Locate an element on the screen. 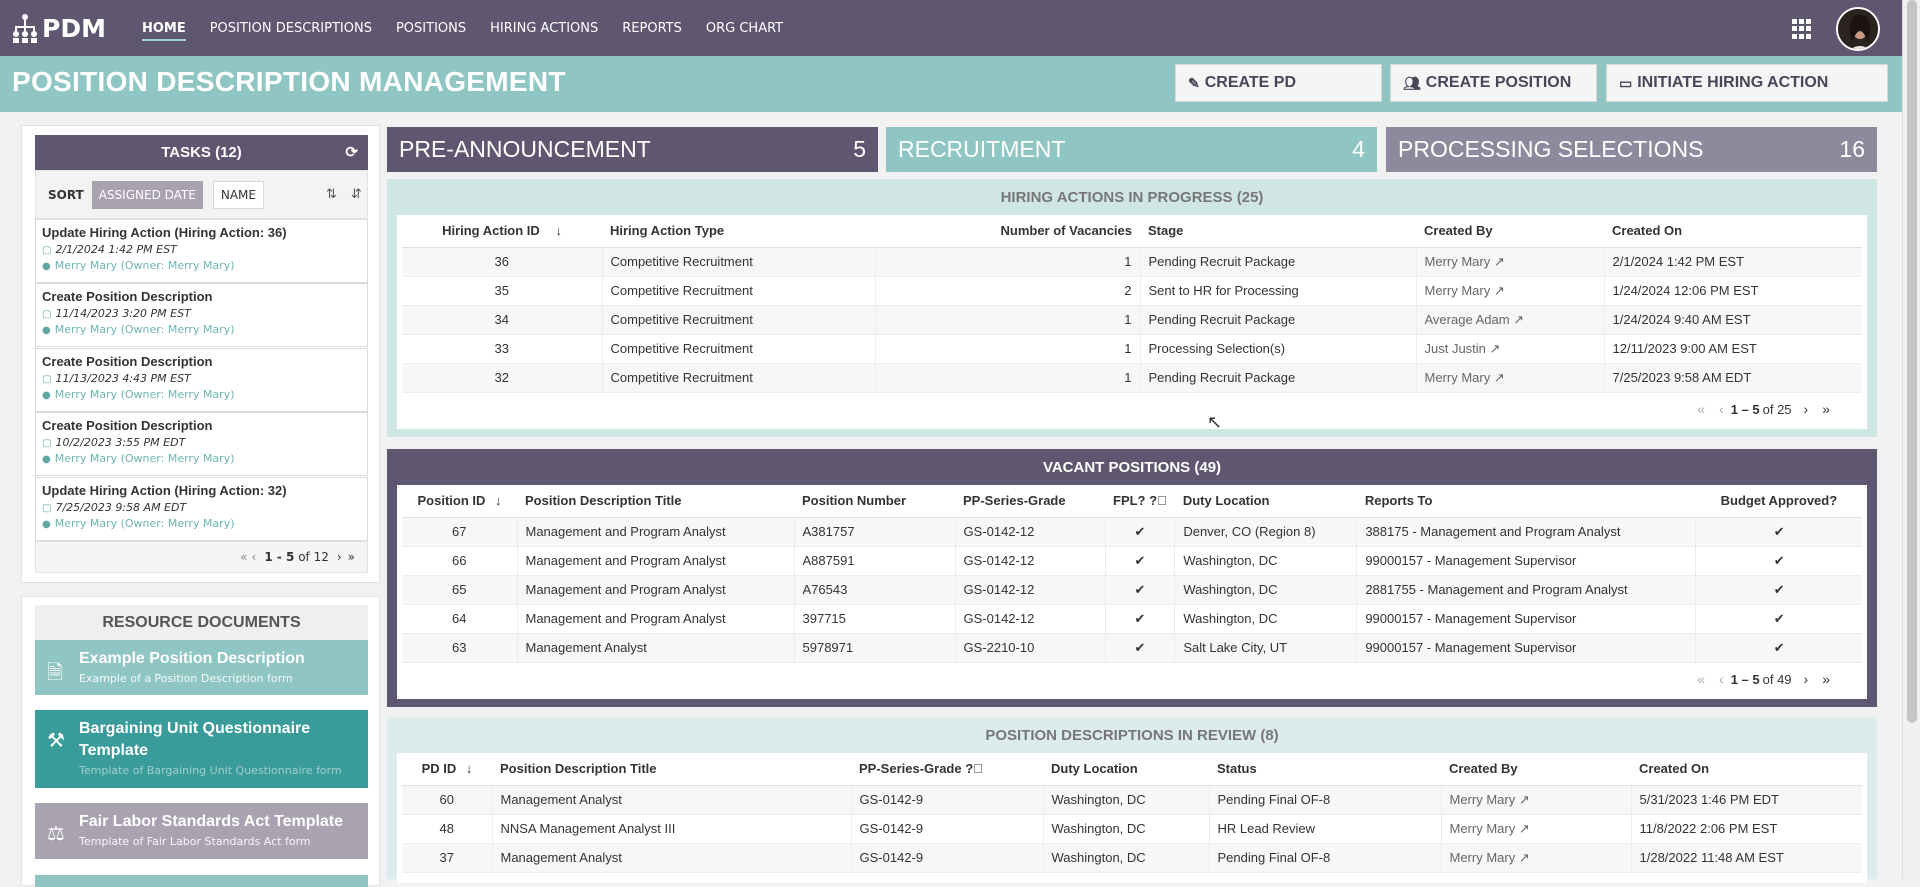 This screenshot has height=887, width=1920. nav-home: HOME is located at coordinates (163, 28).